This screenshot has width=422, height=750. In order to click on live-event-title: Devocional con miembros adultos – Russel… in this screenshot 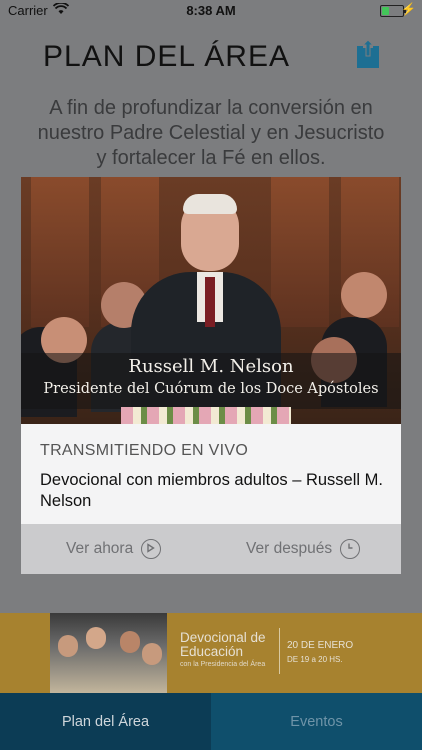, I will do `click(211, 490)`.